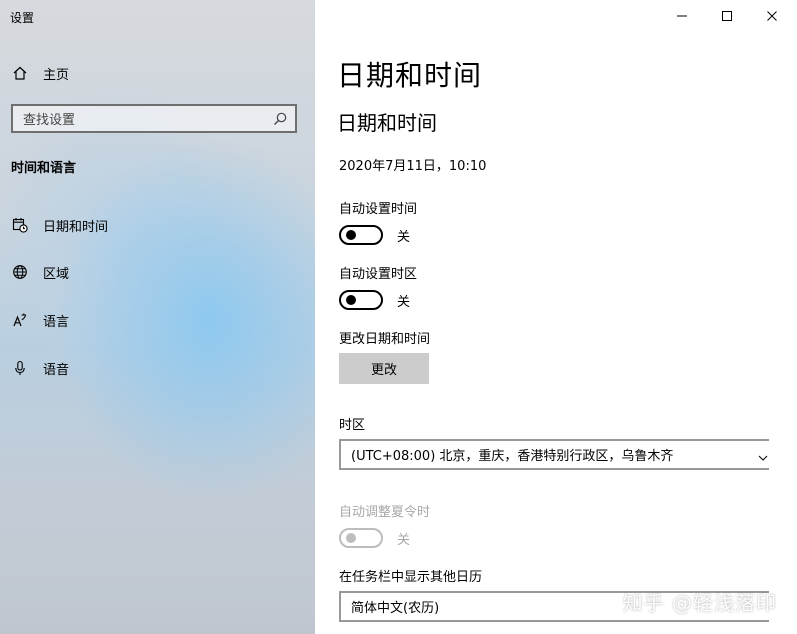 Image resolution: width=797 pixels, height=634 pixels. Describe the element at coordinates (385, 512) in the screenshot. I see `dst-label: 自动调整夏令时` at that location.